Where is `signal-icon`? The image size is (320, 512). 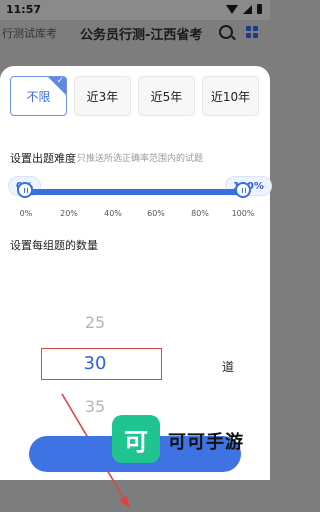
signal-icon is located at coordinates (247, 9).